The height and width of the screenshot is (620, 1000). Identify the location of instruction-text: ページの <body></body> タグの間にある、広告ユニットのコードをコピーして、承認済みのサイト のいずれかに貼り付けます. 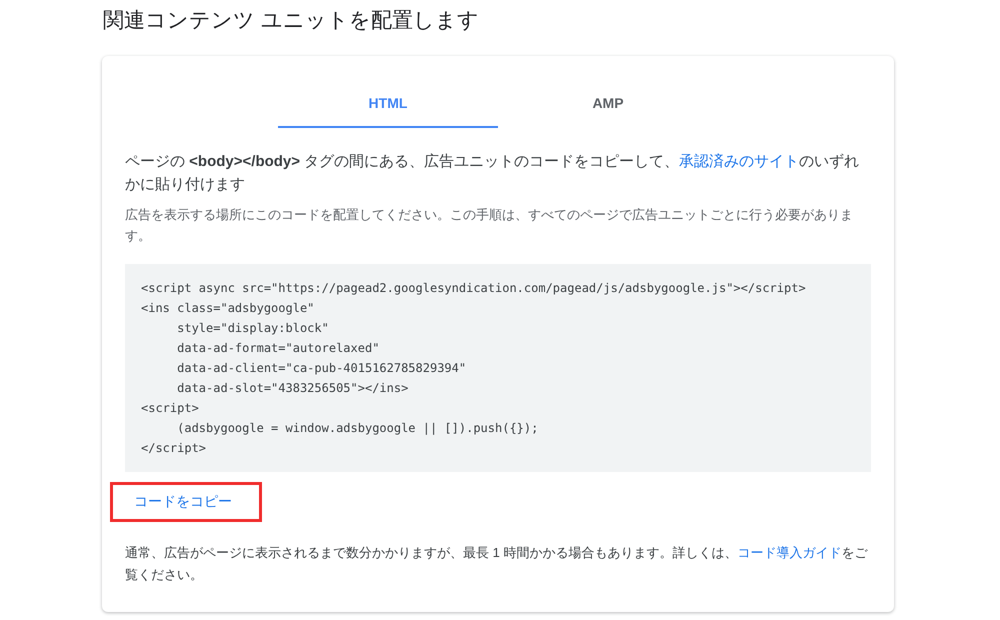
(492, 173).